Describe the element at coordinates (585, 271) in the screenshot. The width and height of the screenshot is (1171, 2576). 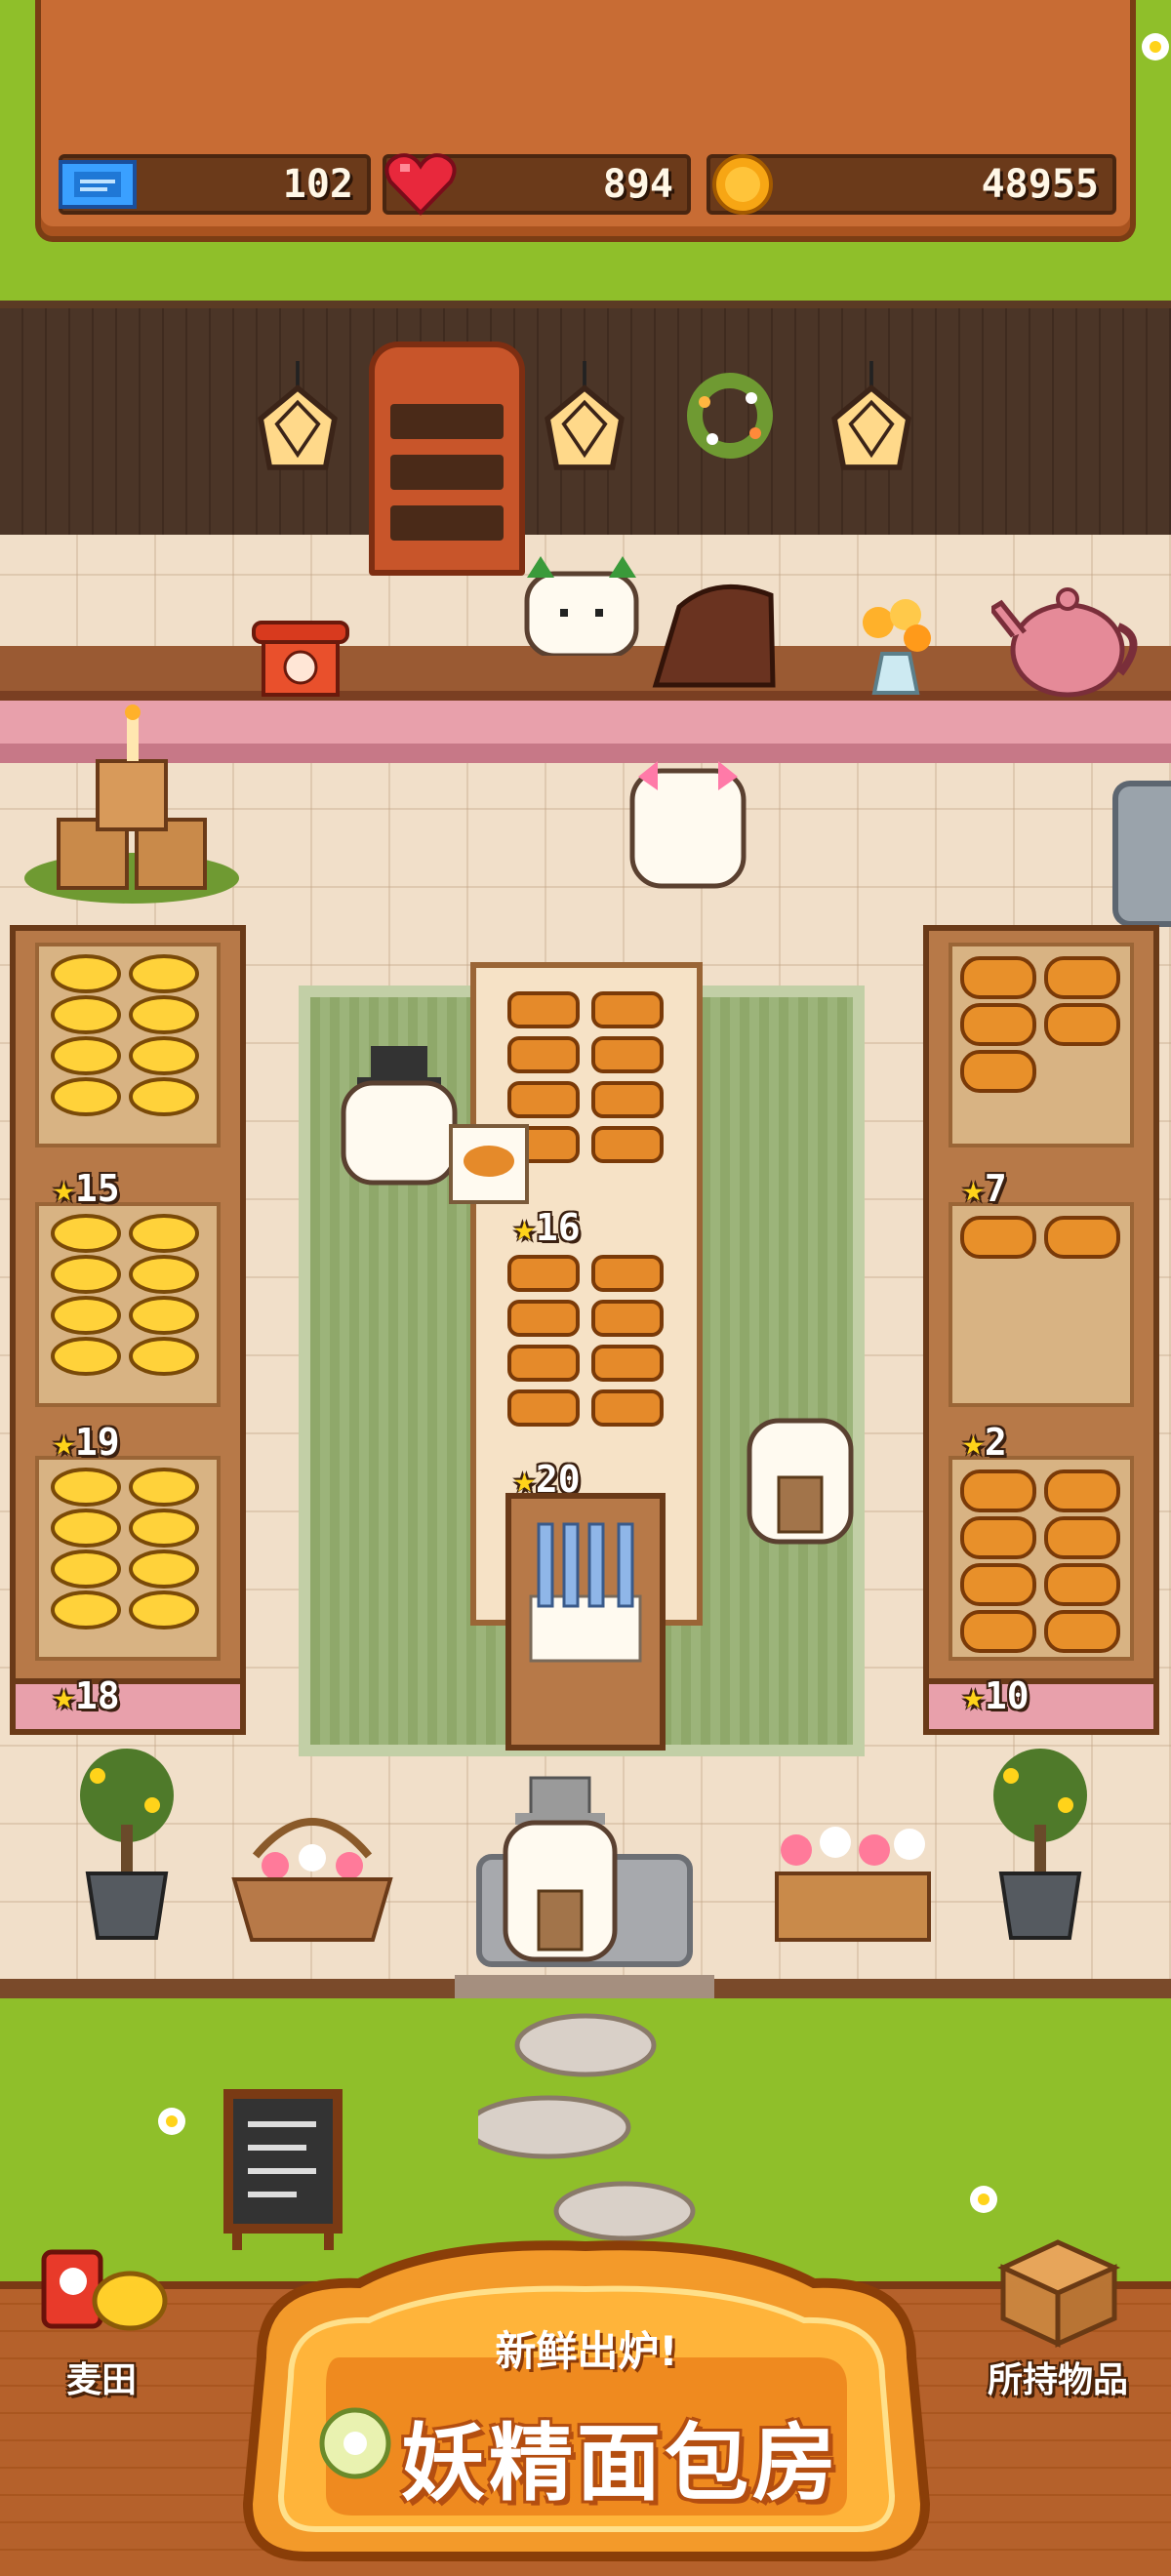
I see `grass-top` at that location.